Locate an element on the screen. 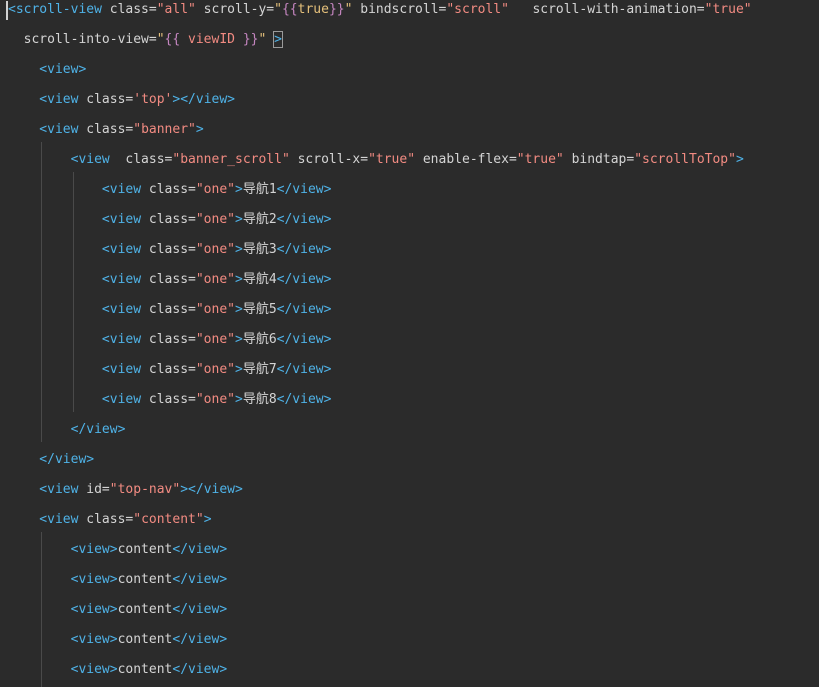  code-token: 'top' is located at coordinates (153, 99).